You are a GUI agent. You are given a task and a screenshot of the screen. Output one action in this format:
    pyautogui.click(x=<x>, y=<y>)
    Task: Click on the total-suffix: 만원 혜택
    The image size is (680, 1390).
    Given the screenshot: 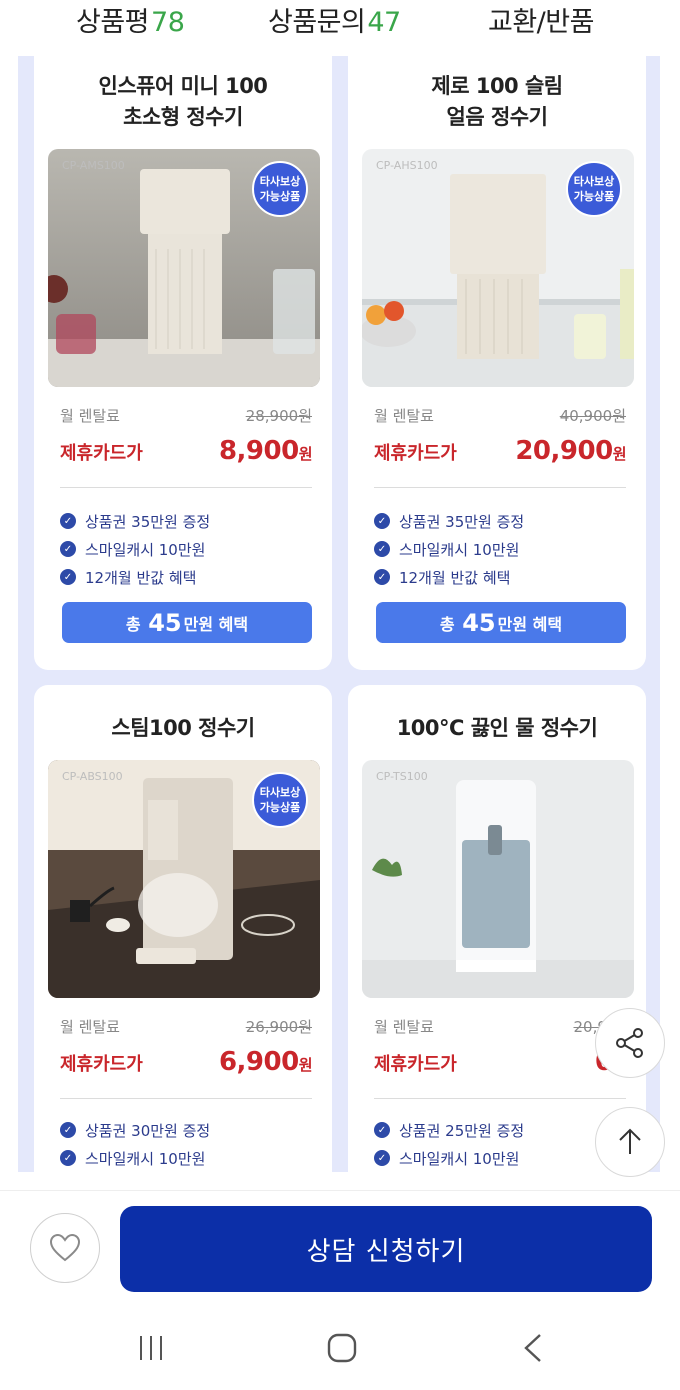 What is the action you would take?
    pyautogui.click(x=530, y=624)
    